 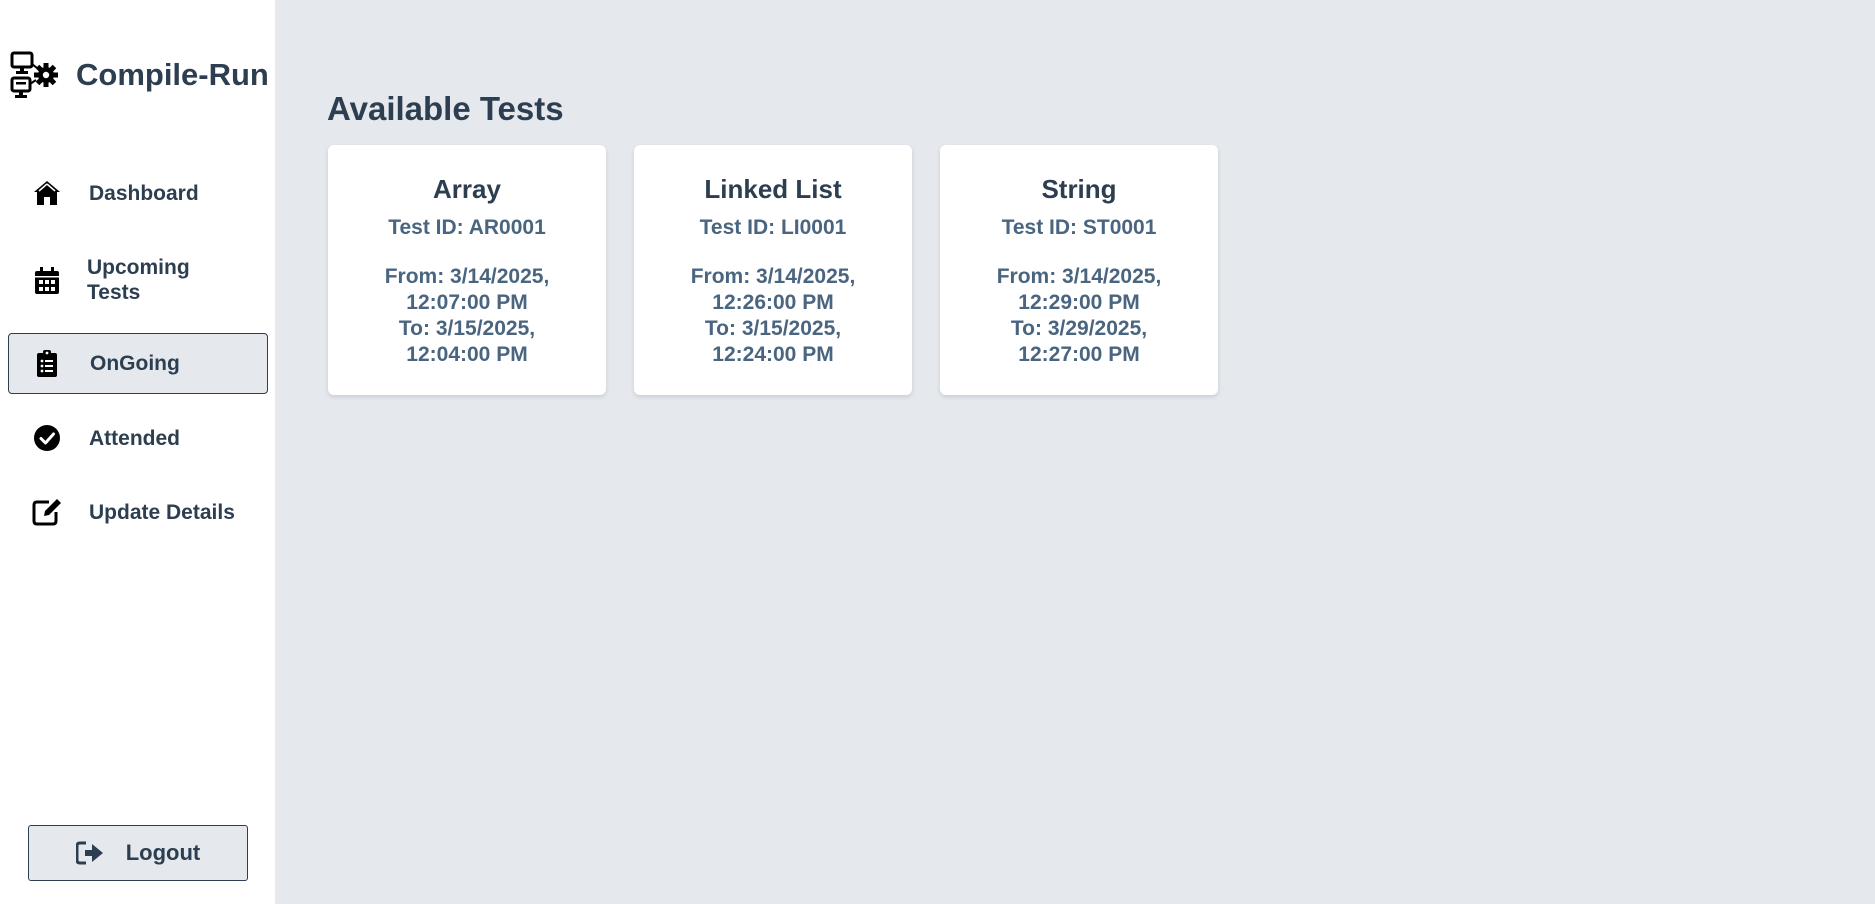 What do you see at coordinates (773, 289) in the screenshot?
I see `test-start-time: From: 3/14/2025, 12:26:00 PM` at bounding box center [773, 289].